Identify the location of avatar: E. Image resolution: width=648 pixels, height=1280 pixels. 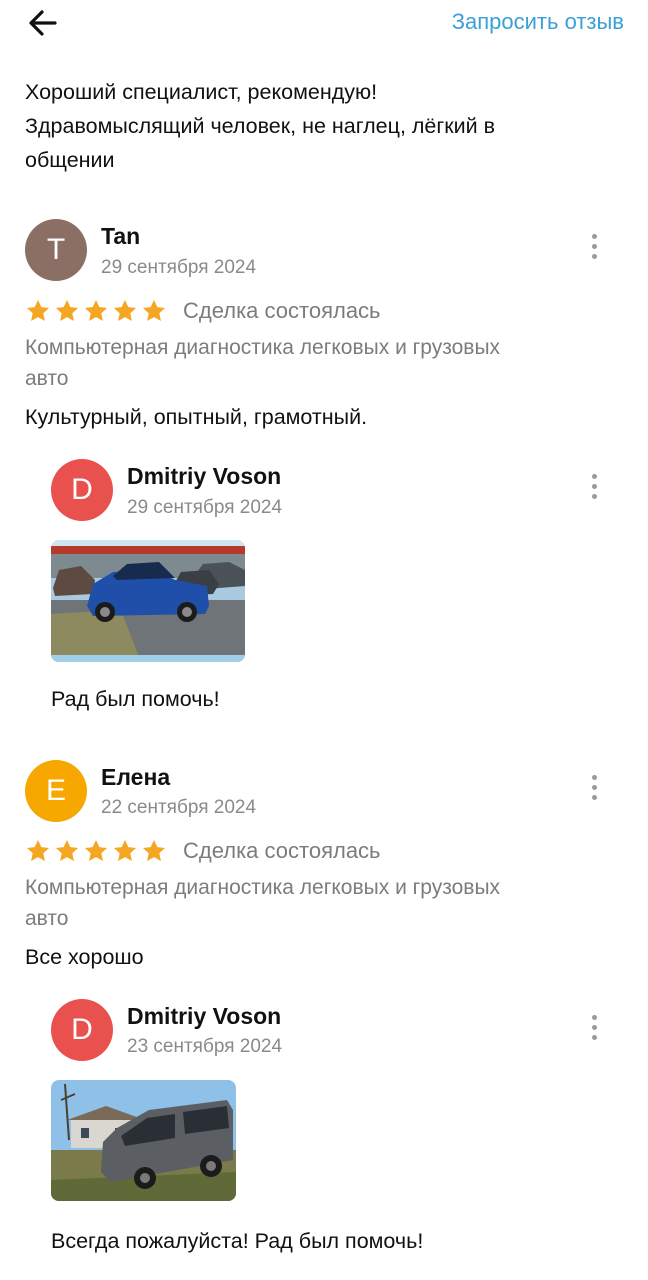
(56, 791).